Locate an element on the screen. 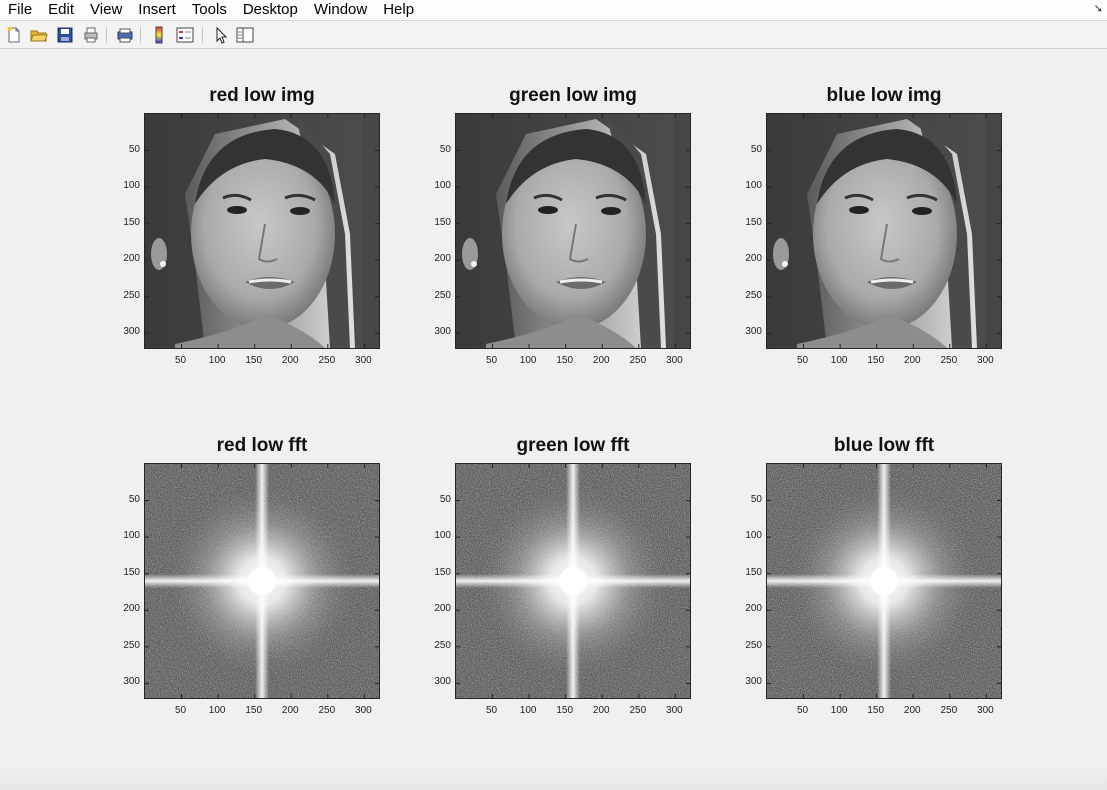 The image size is (1107, 790). colorbar-icon is located at coordinates (159, 35).